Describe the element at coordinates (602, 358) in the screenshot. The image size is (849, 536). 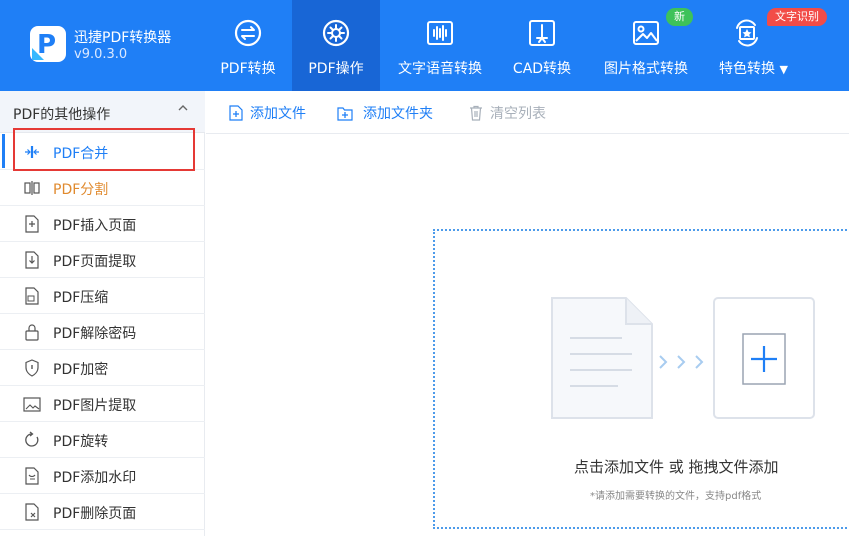
I see `document-icon` at that location.